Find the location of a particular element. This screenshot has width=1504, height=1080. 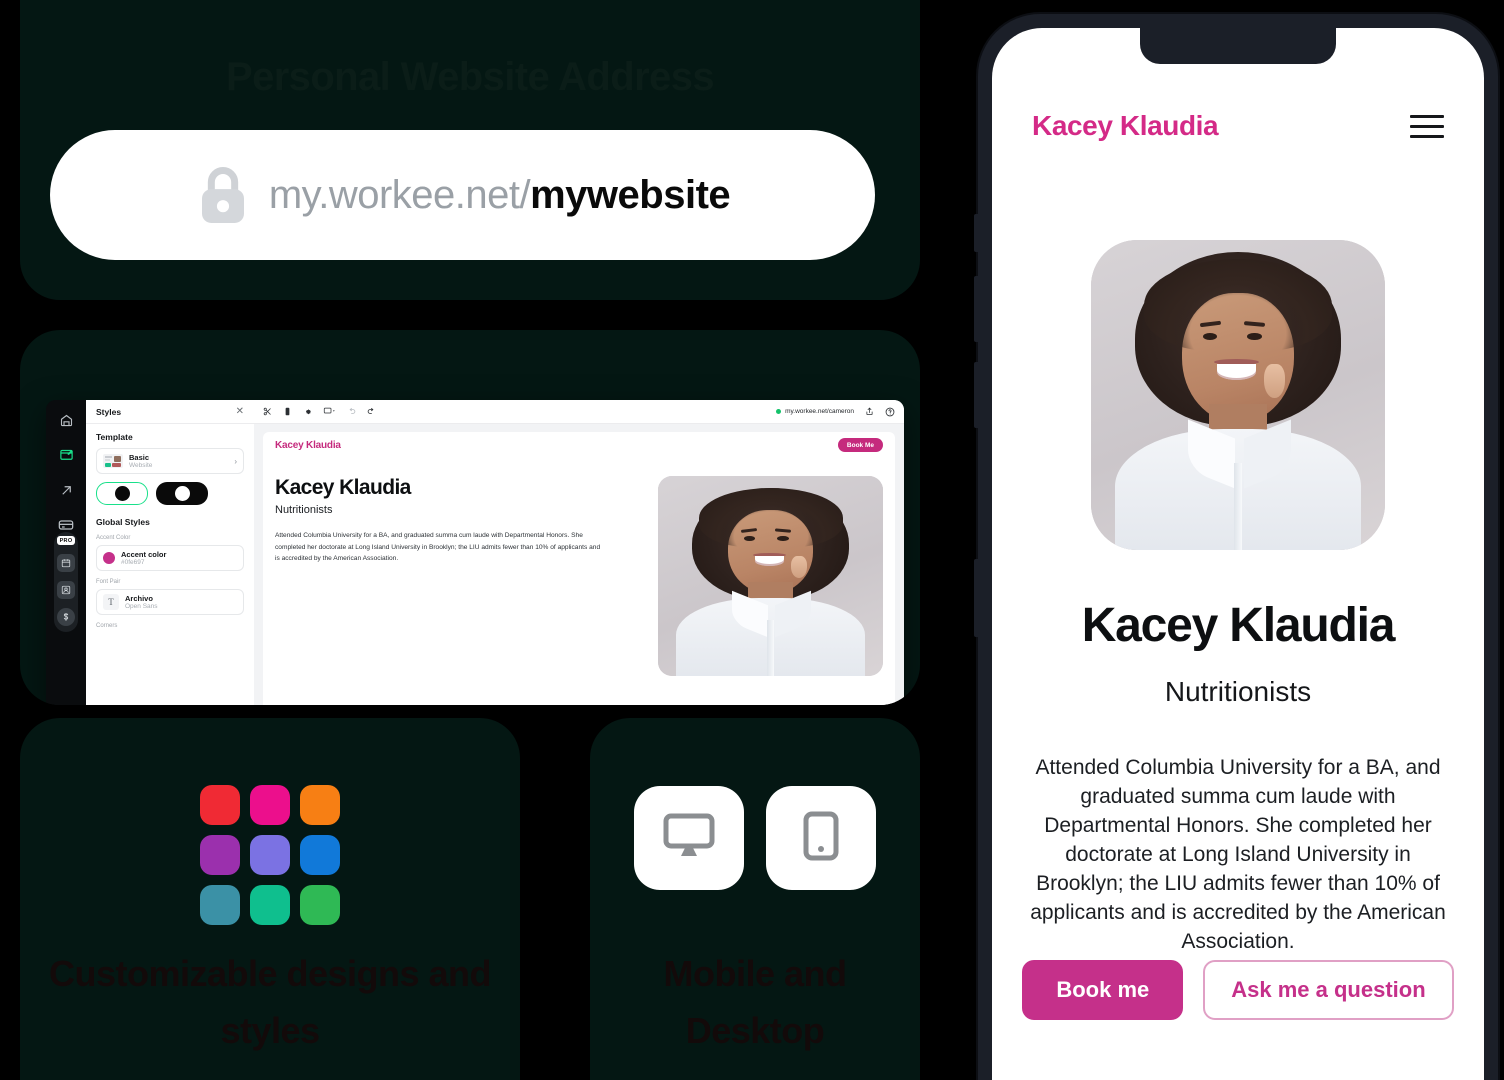

dollar-icon is located at coordinates (66, 617).